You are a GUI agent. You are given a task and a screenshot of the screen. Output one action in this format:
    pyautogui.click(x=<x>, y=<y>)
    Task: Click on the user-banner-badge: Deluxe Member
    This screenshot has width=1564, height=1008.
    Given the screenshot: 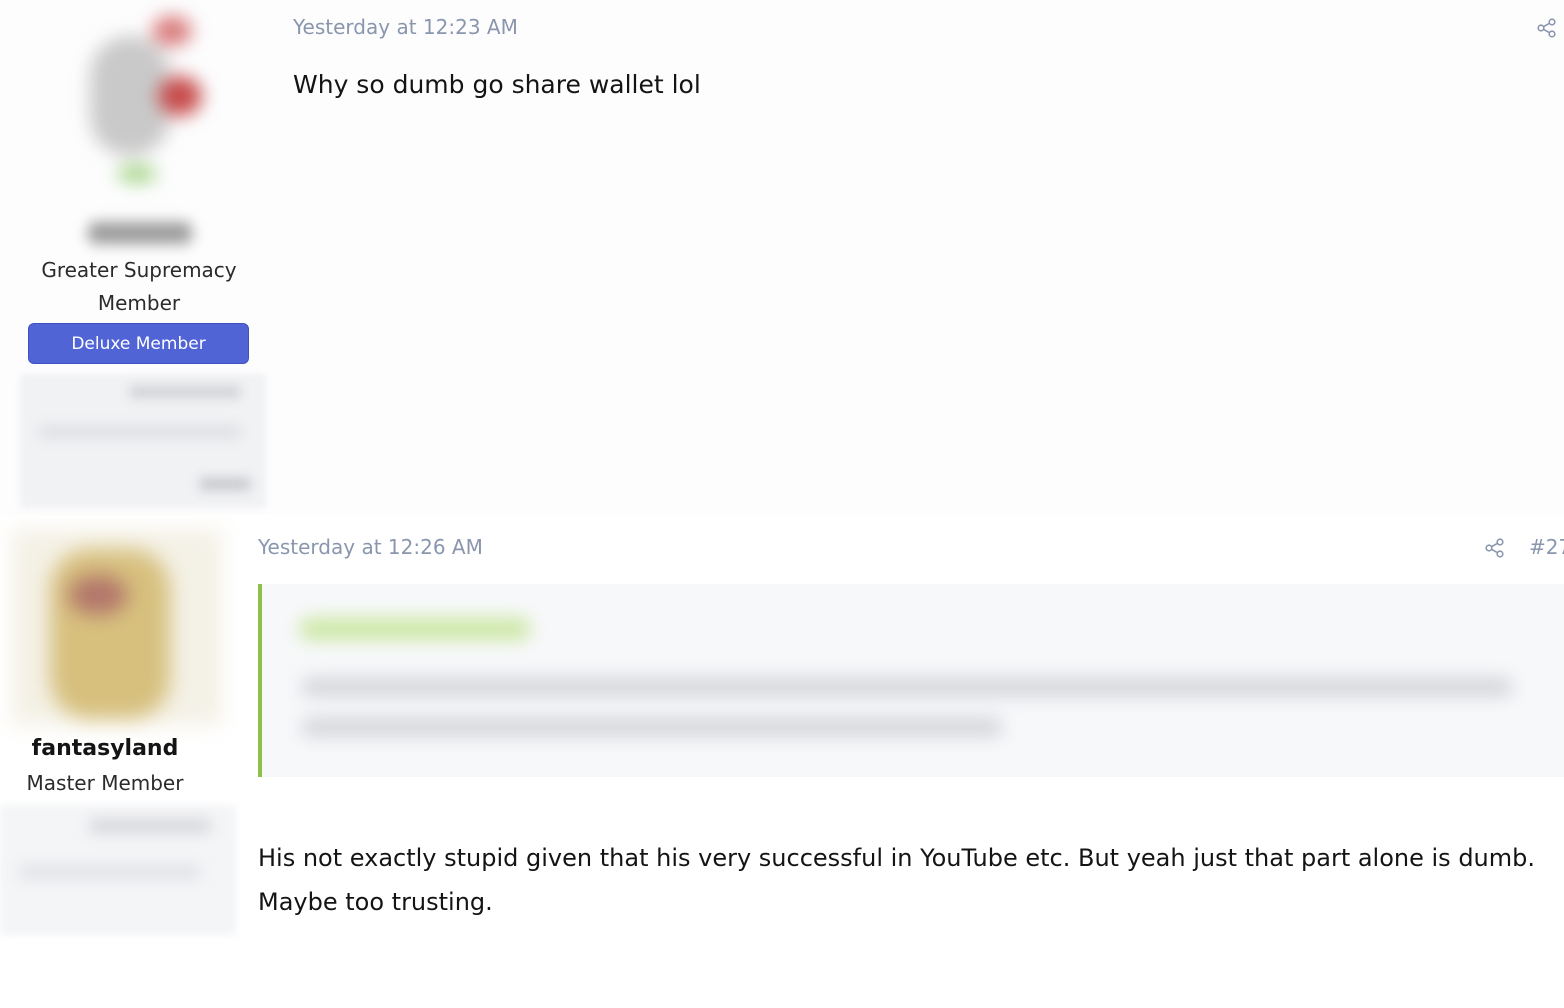 What is the action you would take?
    pyautogui.click(x=138, y=343)
    